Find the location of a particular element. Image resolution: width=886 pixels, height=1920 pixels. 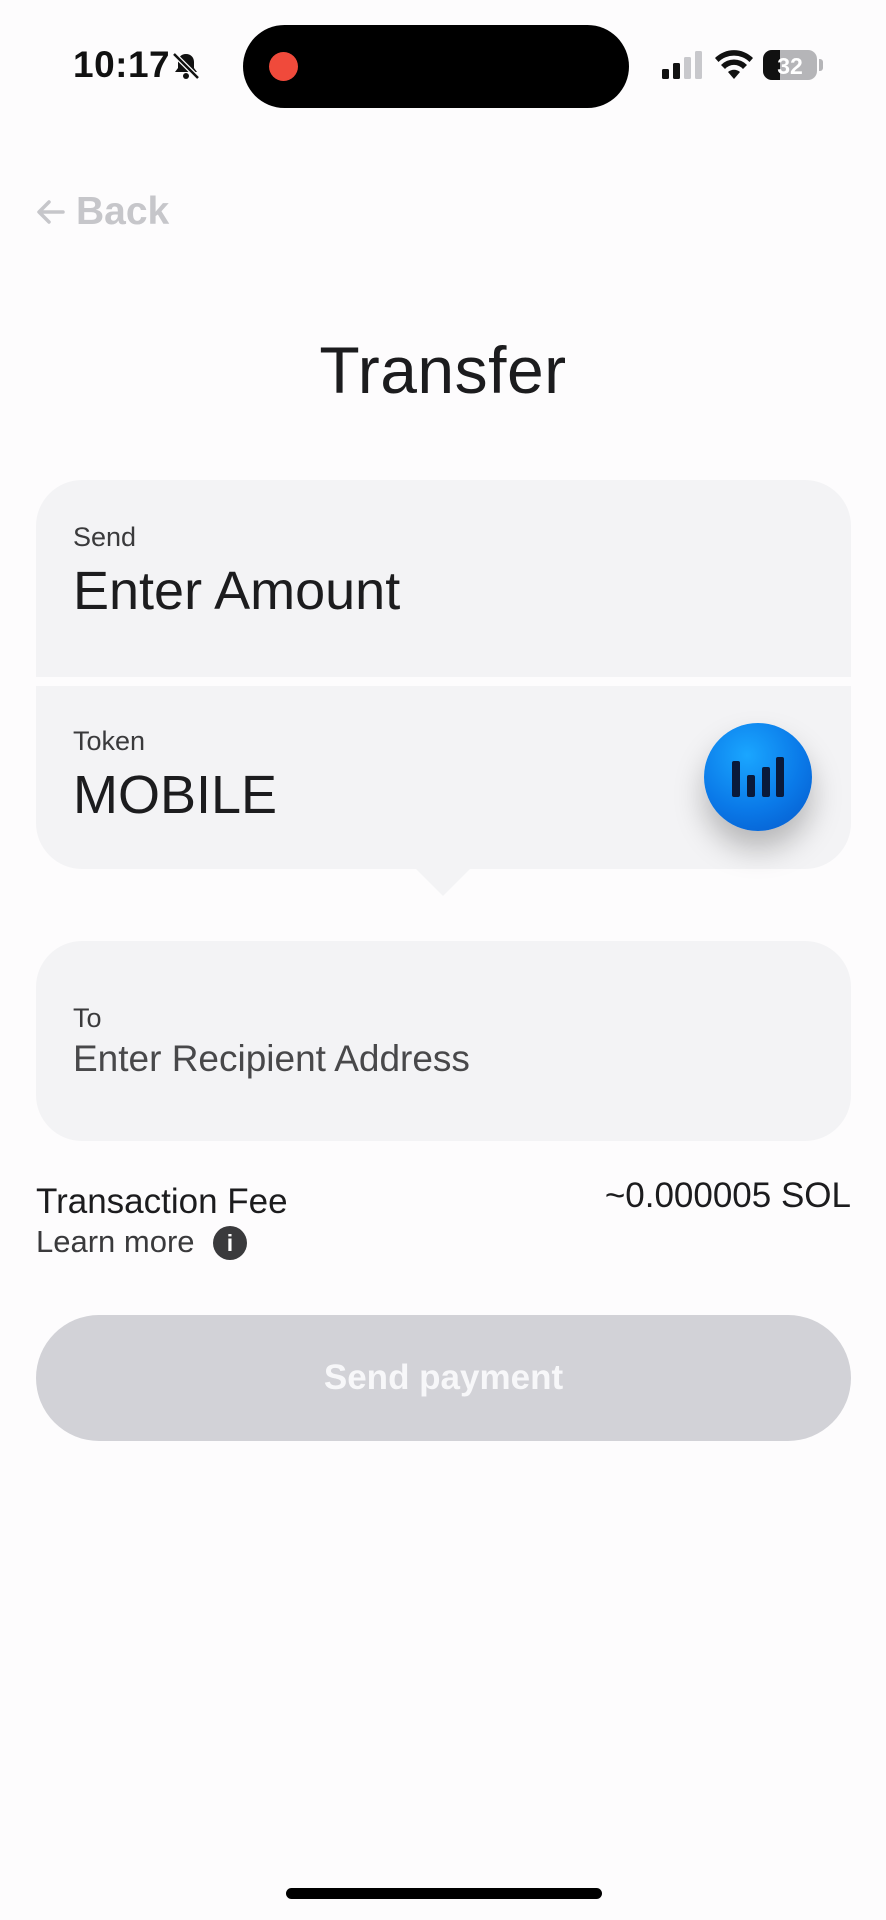

wifi-icon is located at coordinates (734, 64).